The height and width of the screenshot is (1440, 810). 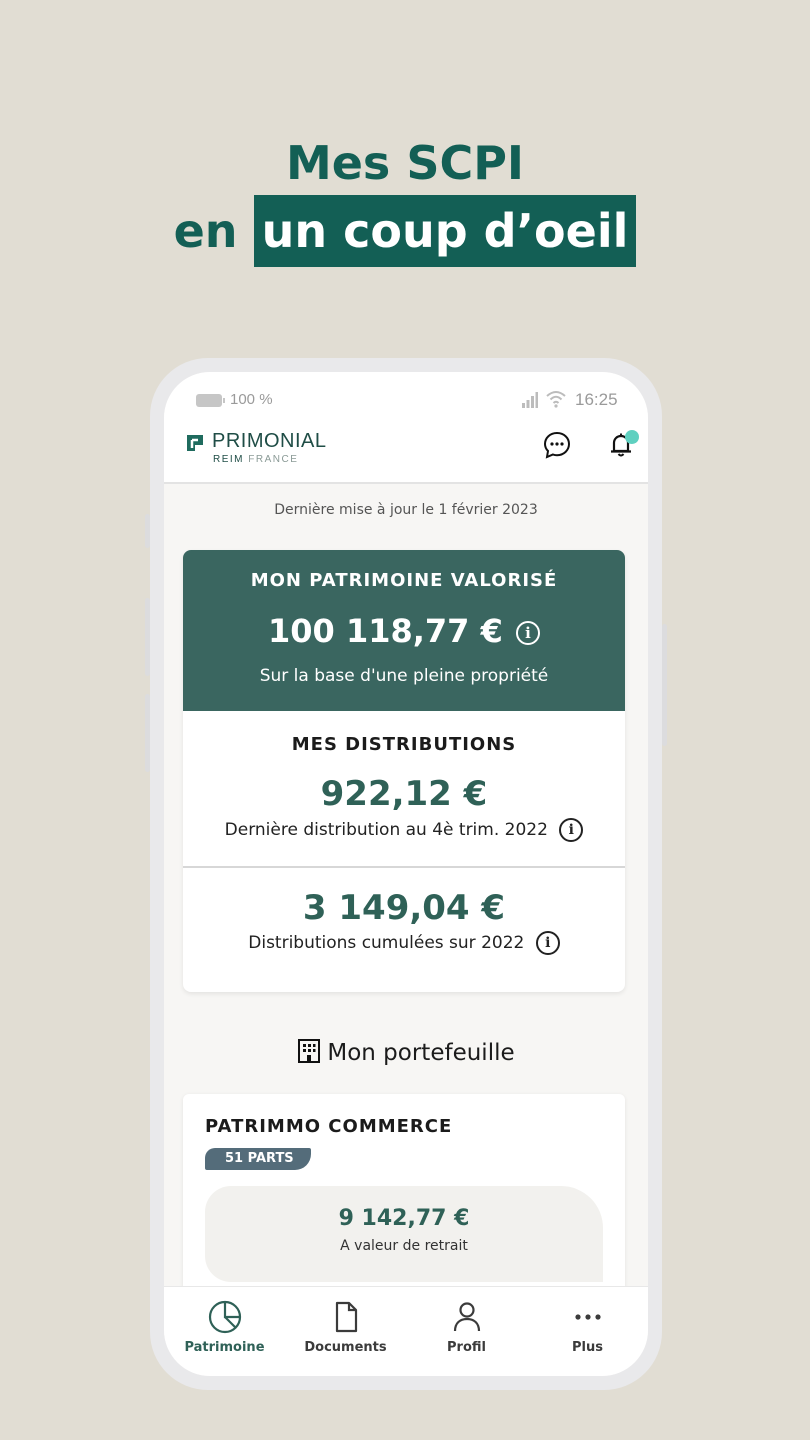 What do you see at coordinates (386, 943) in the screenshot?
I see `cumulative-distribution-label: Distributions cumulées sur 2022` at bounding box center [386, 943].